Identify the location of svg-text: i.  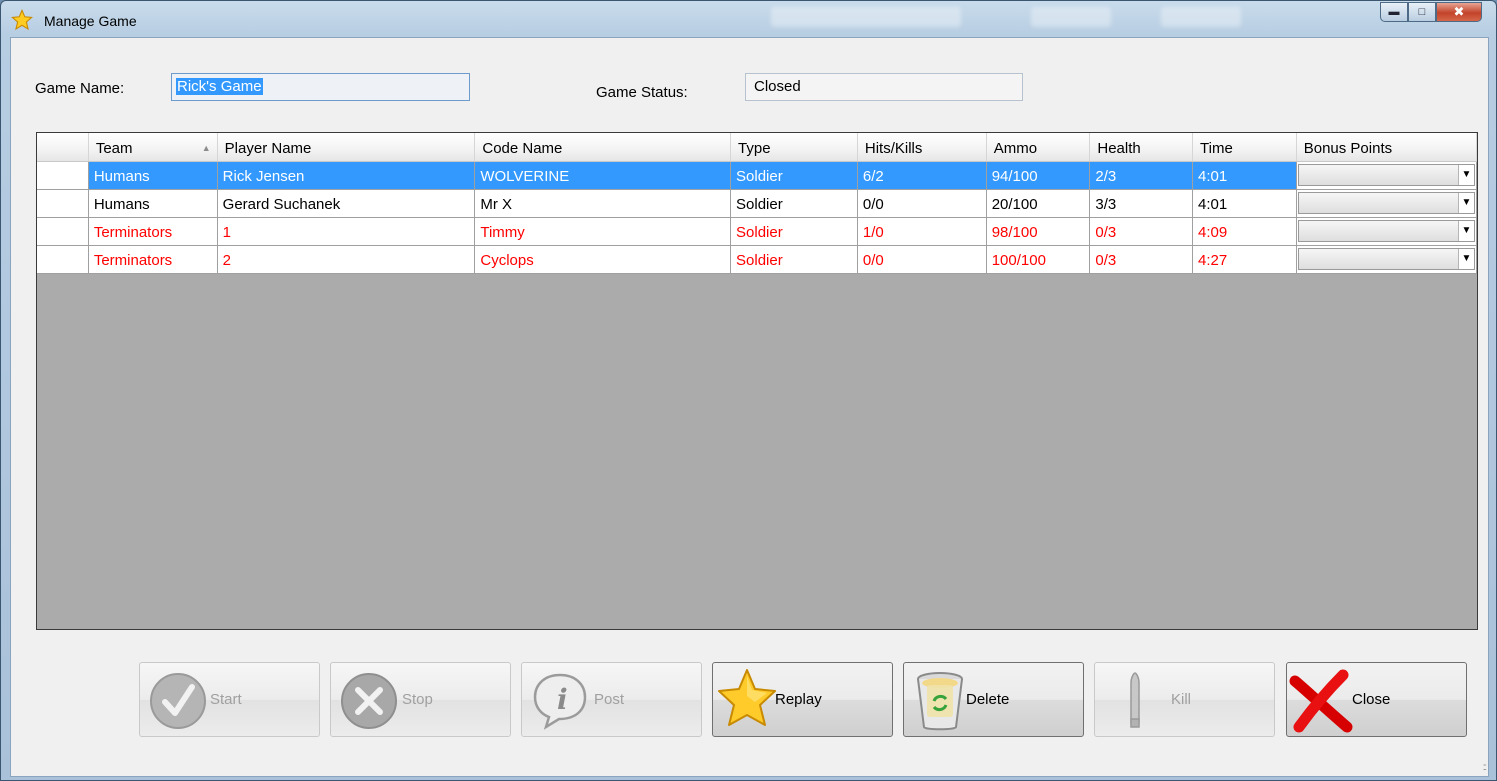
(562, 699).